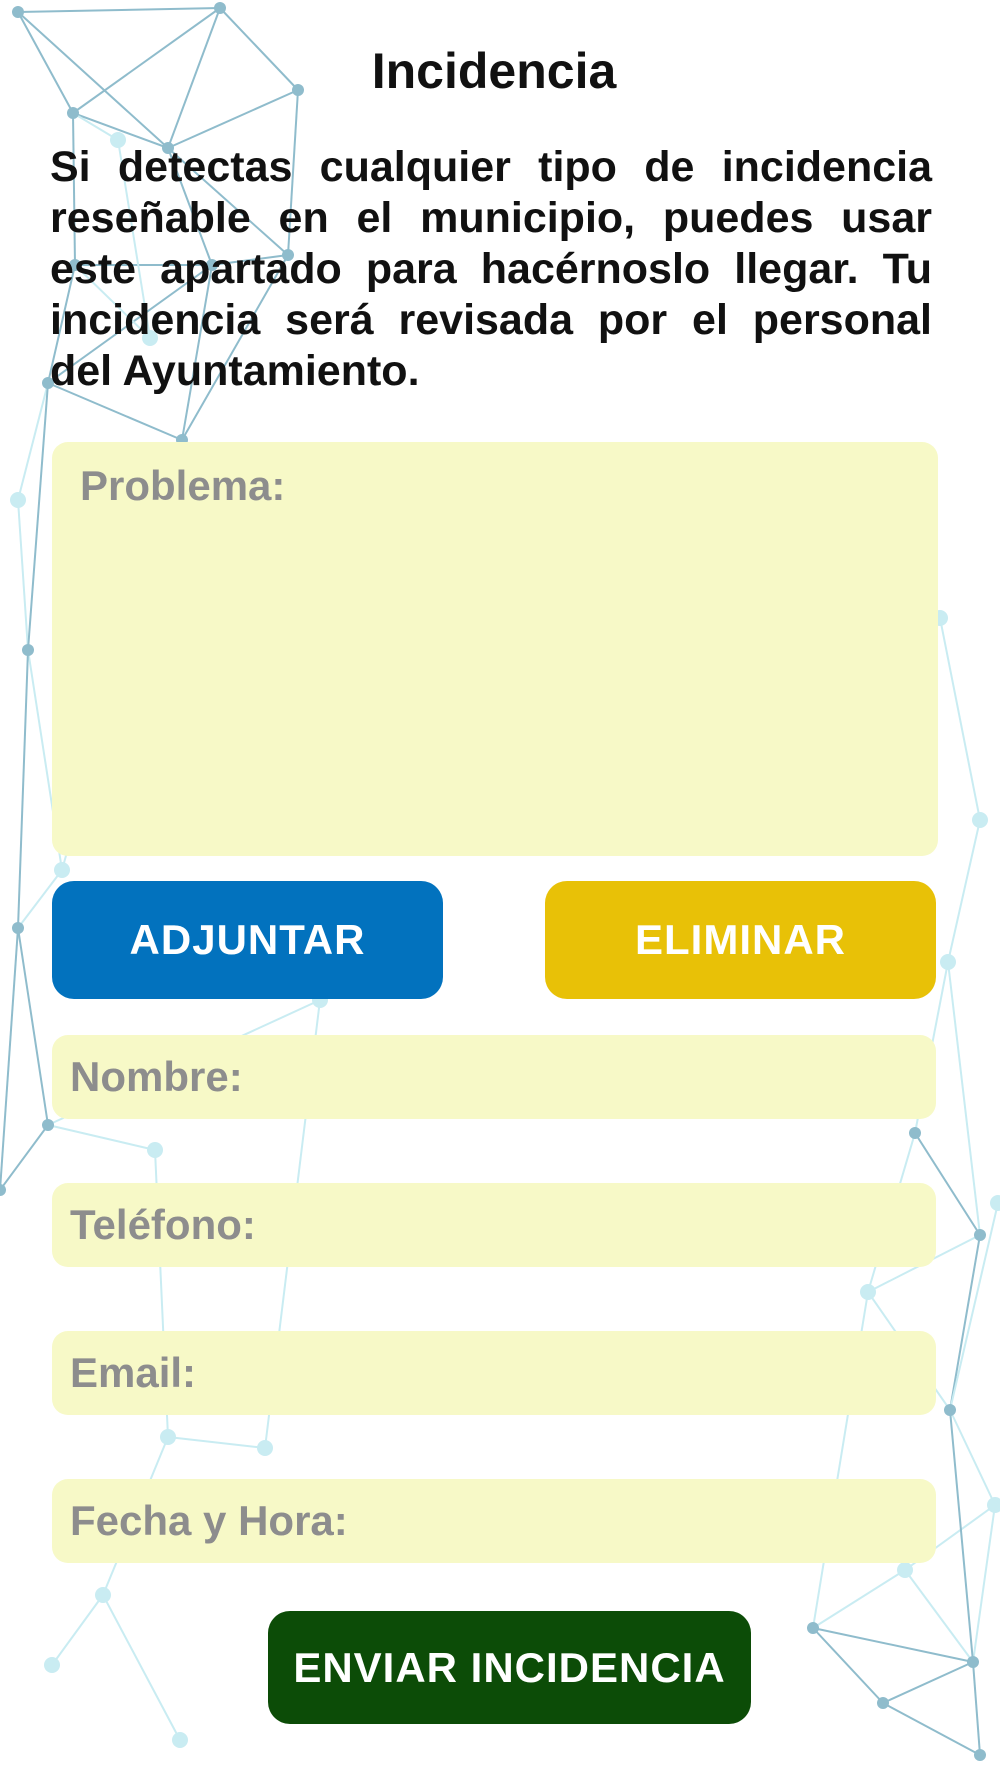 The height and width of the screenshot is (1778, 1000). What do you see at coordinates (494, 1225) in the screenshot?
I see `phone-field: Teléfono:` at bounding box center [494, 1225].